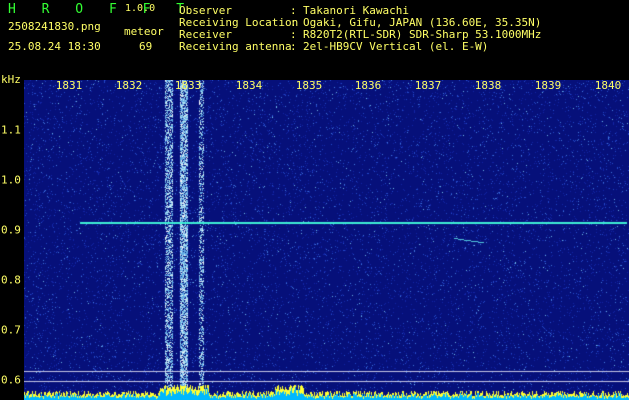  I want to click on x-tick: 1833, so click(188, 85).